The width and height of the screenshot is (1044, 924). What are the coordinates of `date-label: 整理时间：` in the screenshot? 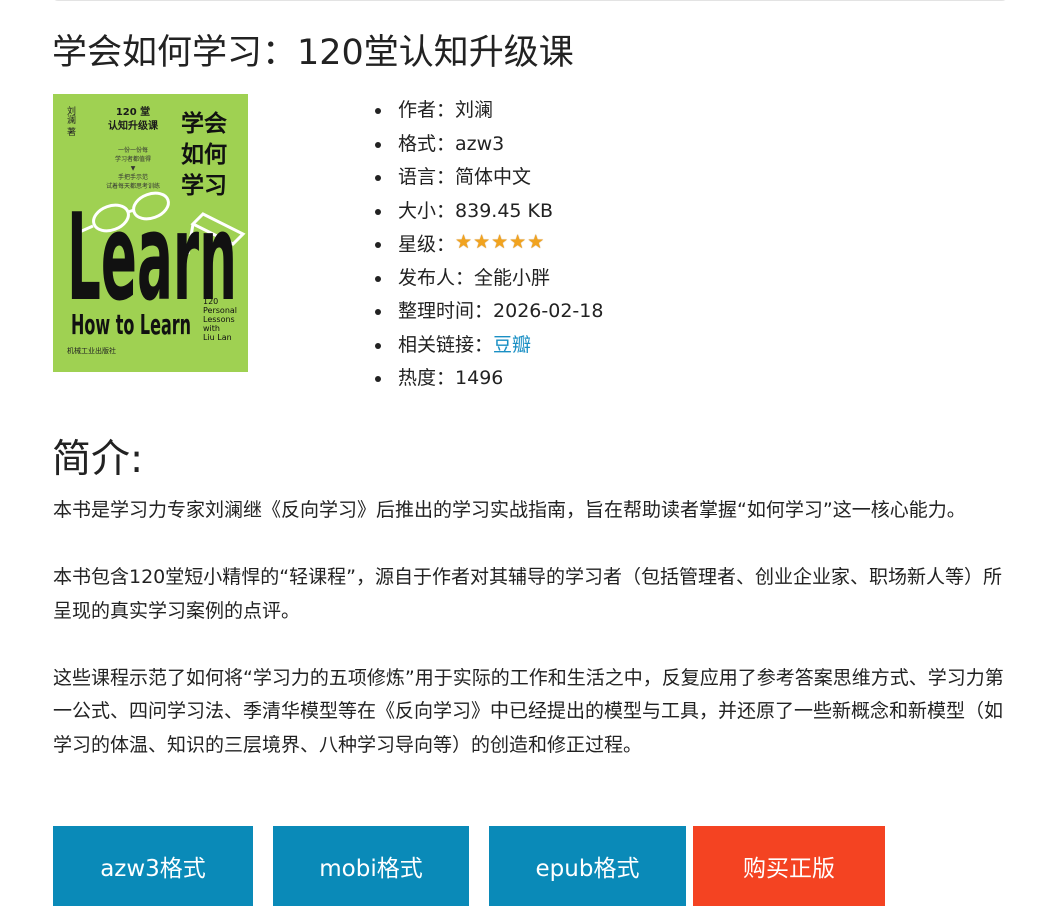 It's located at (446, 311).